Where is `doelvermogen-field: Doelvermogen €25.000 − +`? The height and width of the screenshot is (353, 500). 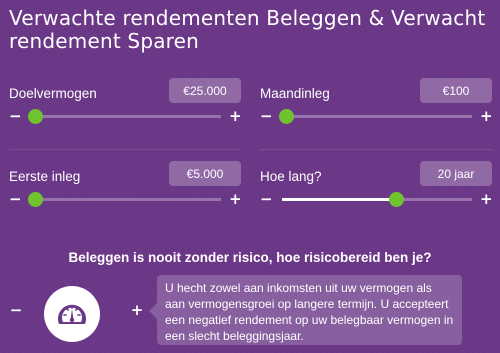 doelvermogen-field: Doelvermogen €25.000 − + is located at coordinates (125, 108).